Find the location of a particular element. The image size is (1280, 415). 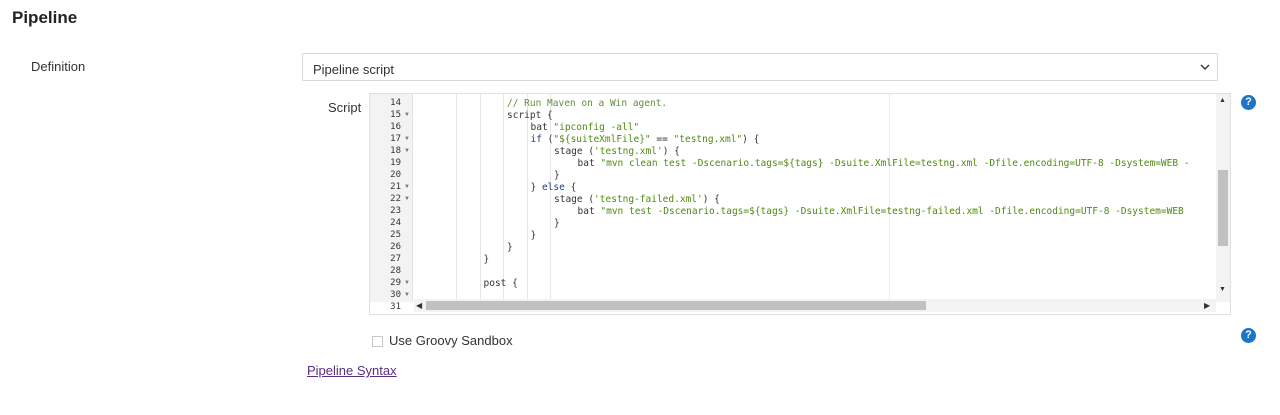

line-number: 29 is located at coordinates (395, 283).